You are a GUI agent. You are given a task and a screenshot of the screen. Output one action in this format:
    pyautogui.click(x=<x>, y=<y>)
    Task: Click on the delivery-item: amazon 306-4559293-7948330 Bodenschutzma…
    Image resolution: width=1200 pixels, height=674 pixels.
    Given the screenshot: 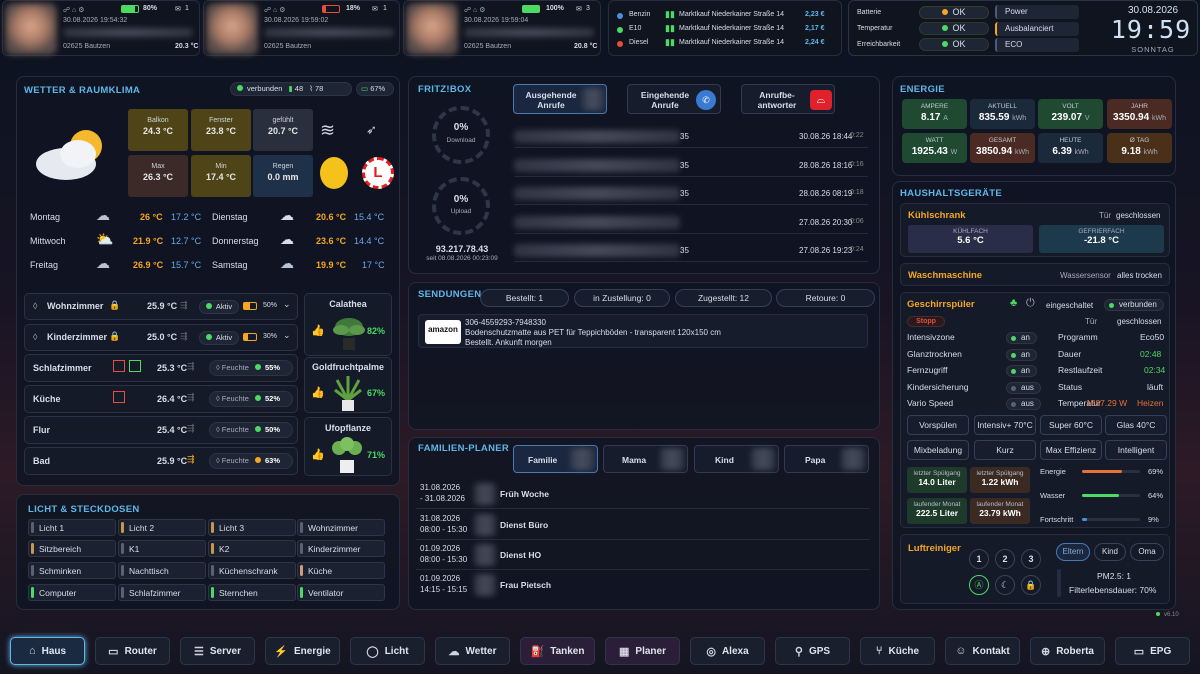 What is the action you would take?
    pyautogui.click(x=643, y=331)
    